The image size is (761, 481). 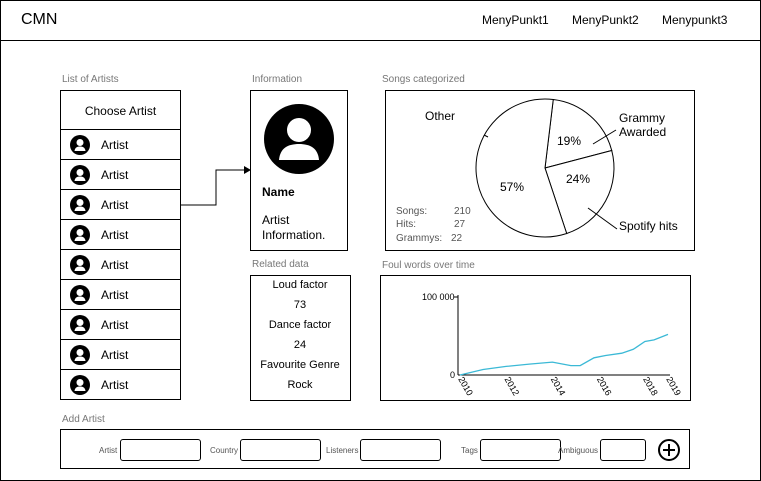 What do you see at coordinates (440, 116) in the screenshot?
I see `pie-label-other: Other` at bounding box center [440, 116].